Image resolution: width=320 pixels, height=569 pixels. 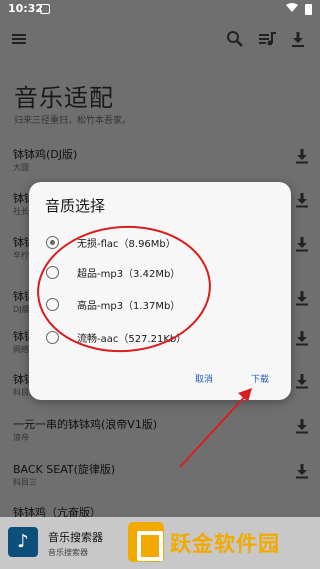 What do you see at coordinates (73, 121) in the screenshot?
I see `page-subtitle: 归来三径重扫，松竹本吾家。` at bounding box center [73, 121].